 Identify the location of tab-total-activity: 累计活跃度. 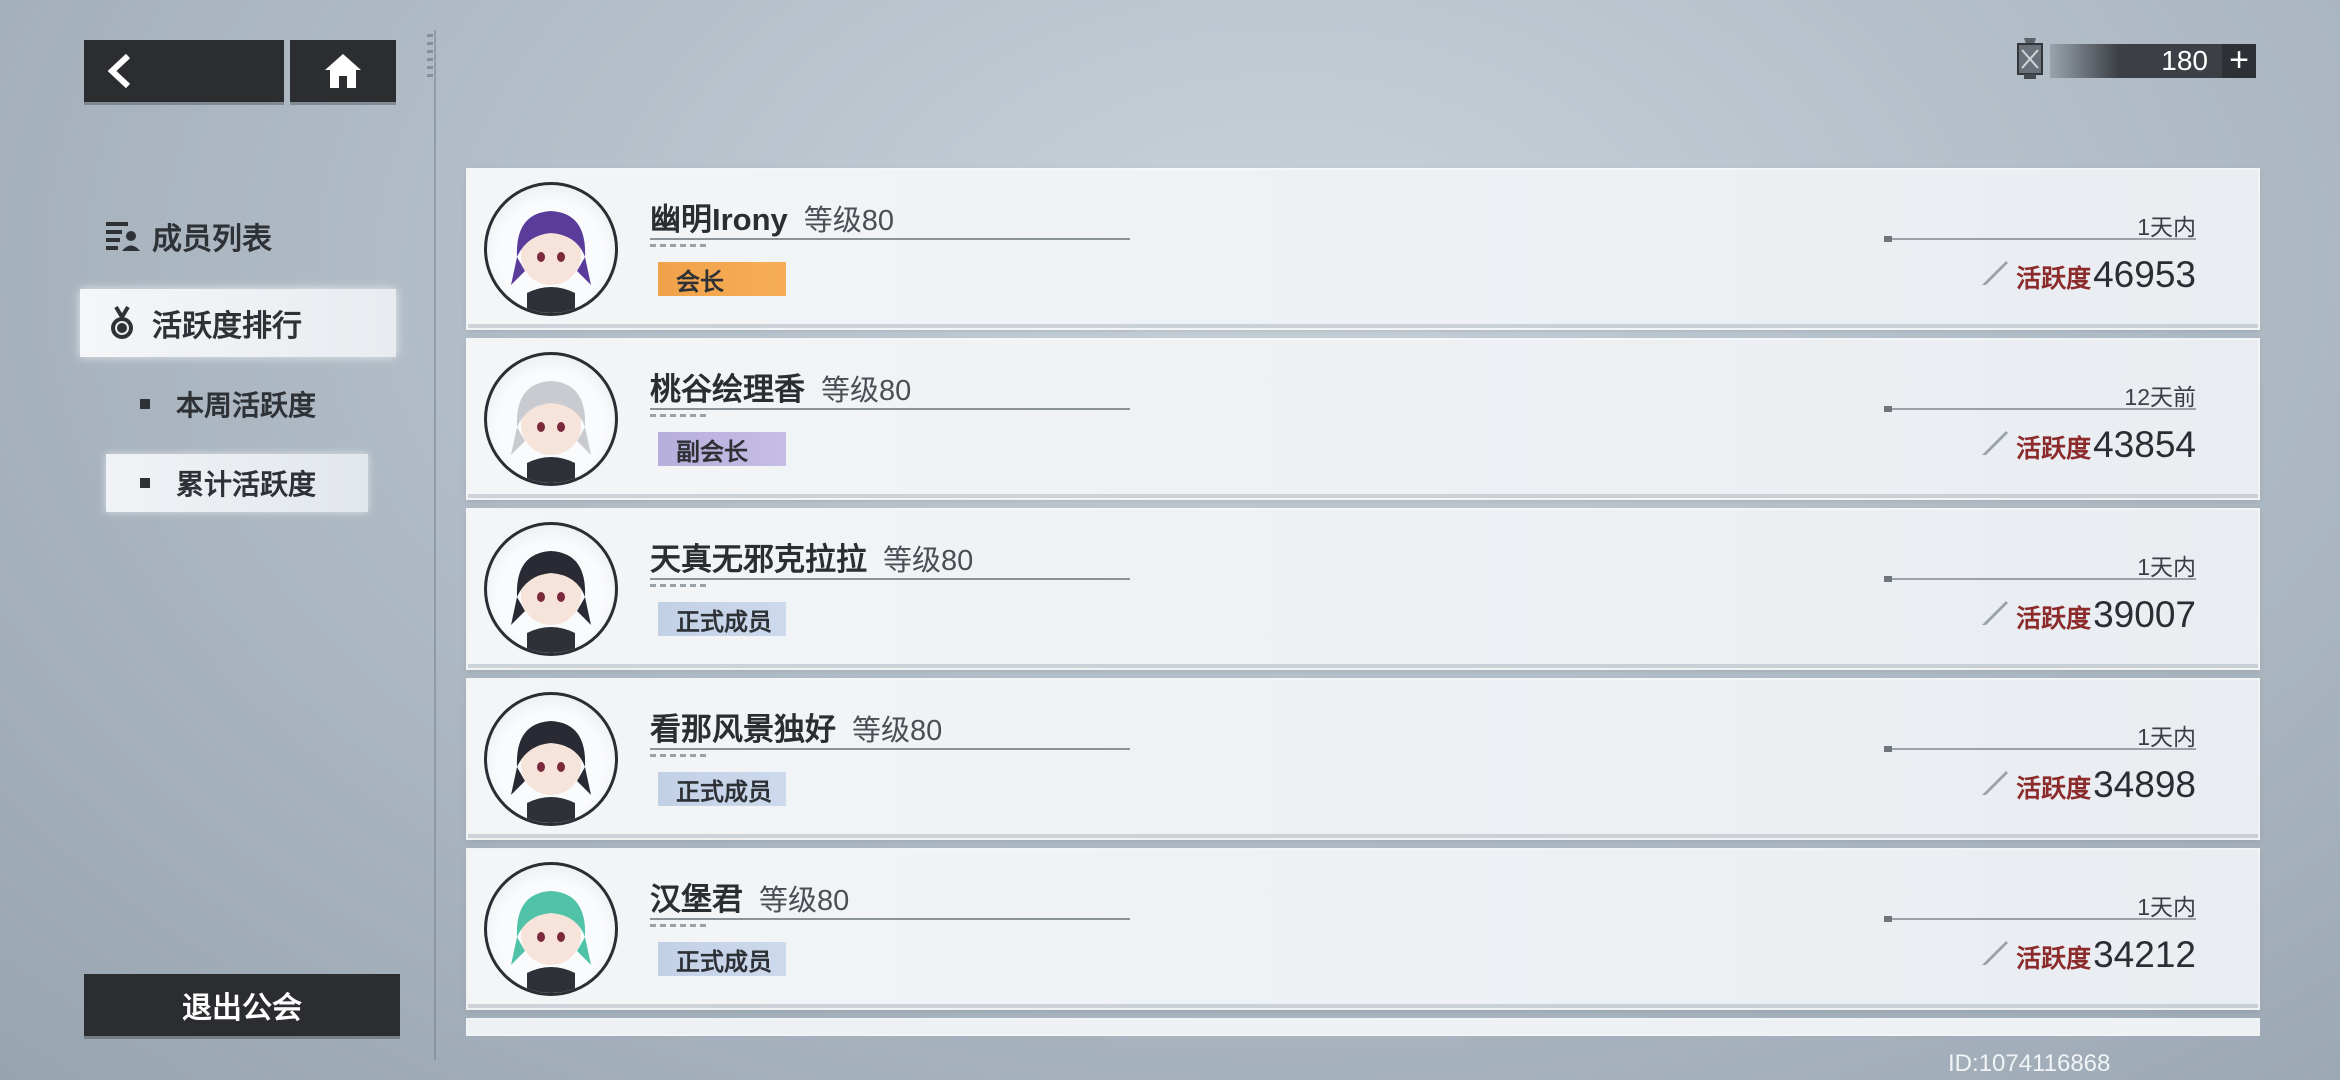
(237, 483).